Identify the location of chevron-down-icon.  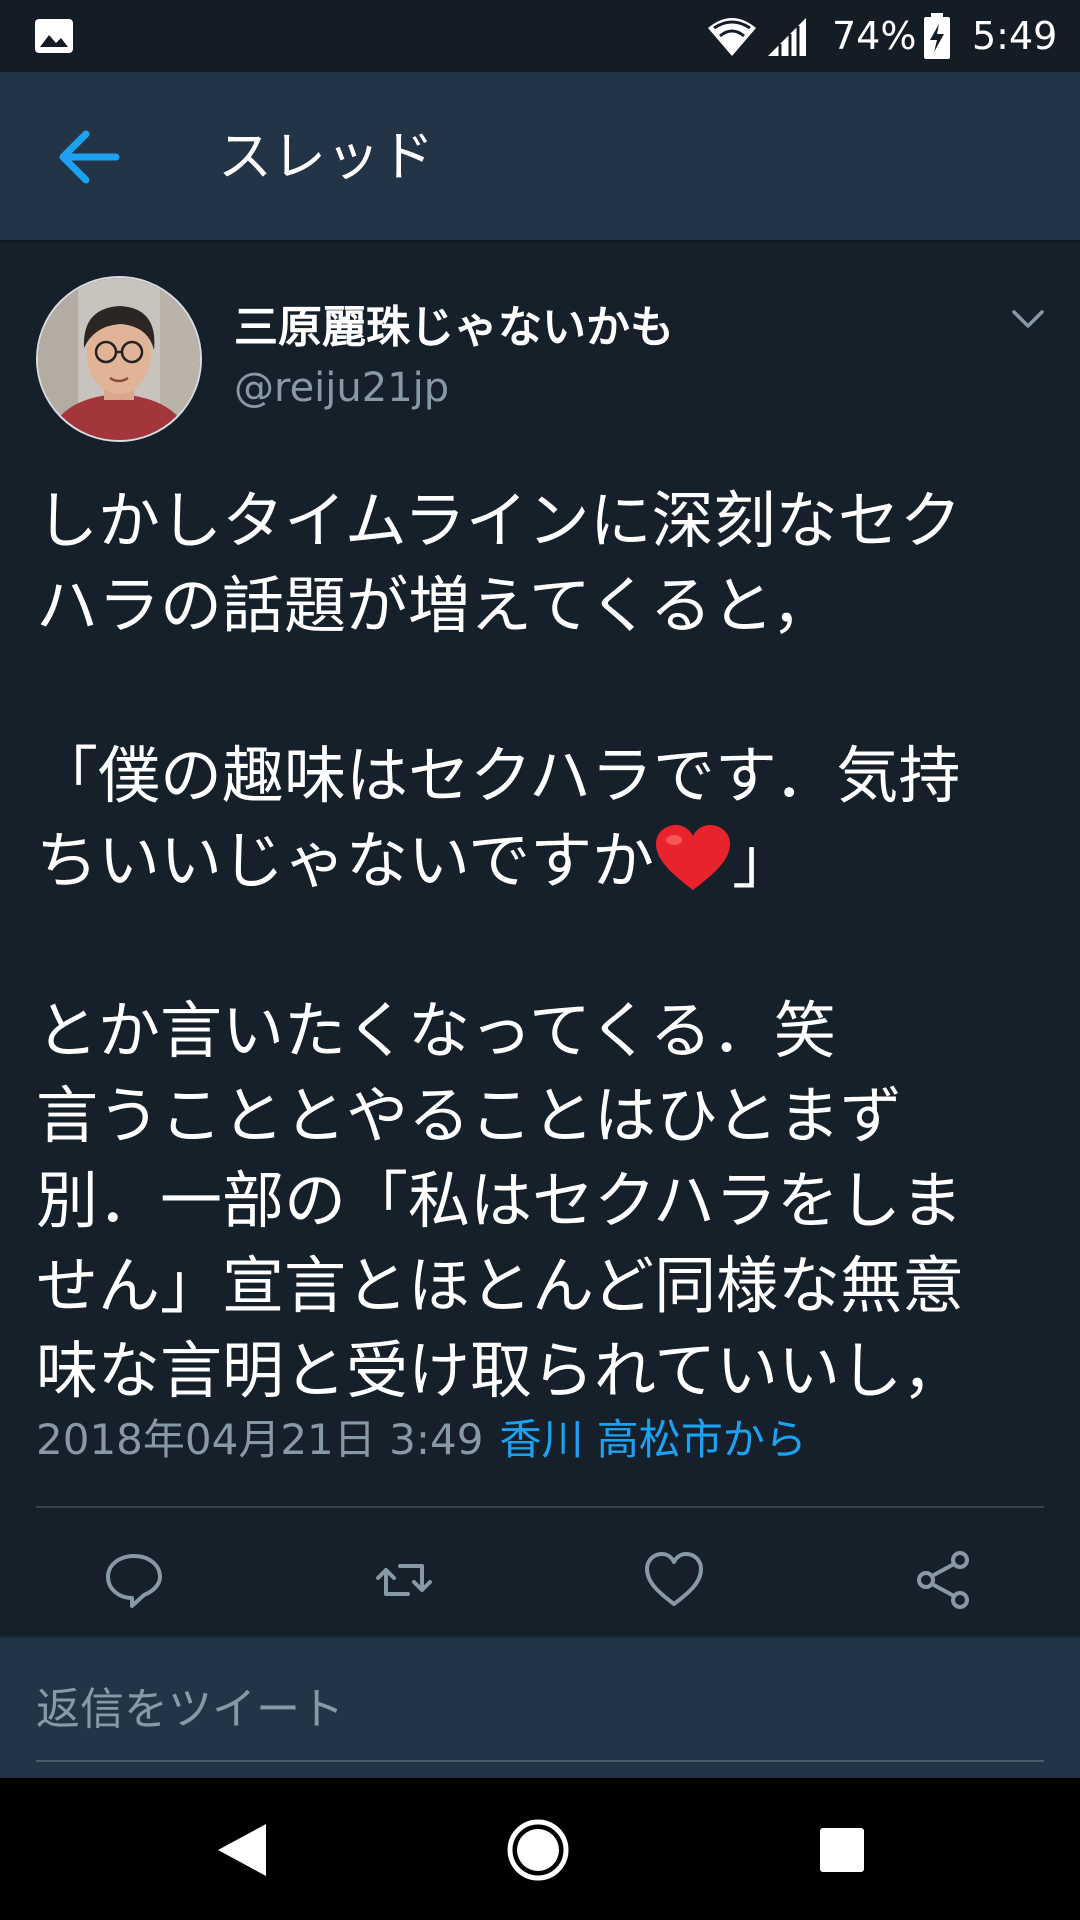
(1028, 318).